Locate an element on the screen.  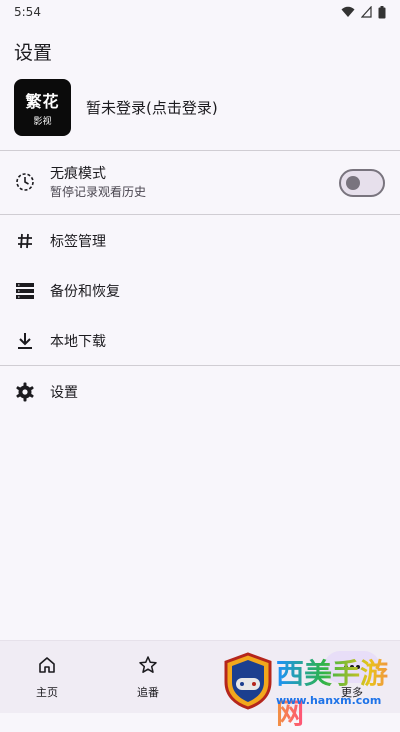
nav-label: 主页 is located at coordinates (47, 692).